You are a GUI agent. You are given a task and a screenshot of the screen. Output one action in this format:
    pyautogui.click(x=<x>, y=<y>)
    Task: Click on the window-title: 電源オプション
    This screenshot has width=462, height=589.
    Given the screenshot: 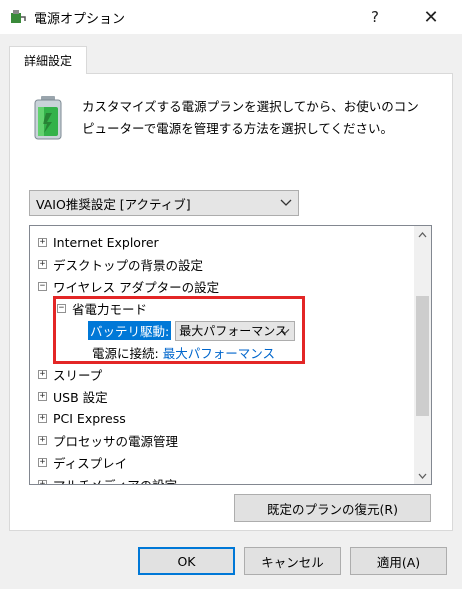 What is the action you would take?
    pyautogui.click(x=80, y=19)
    